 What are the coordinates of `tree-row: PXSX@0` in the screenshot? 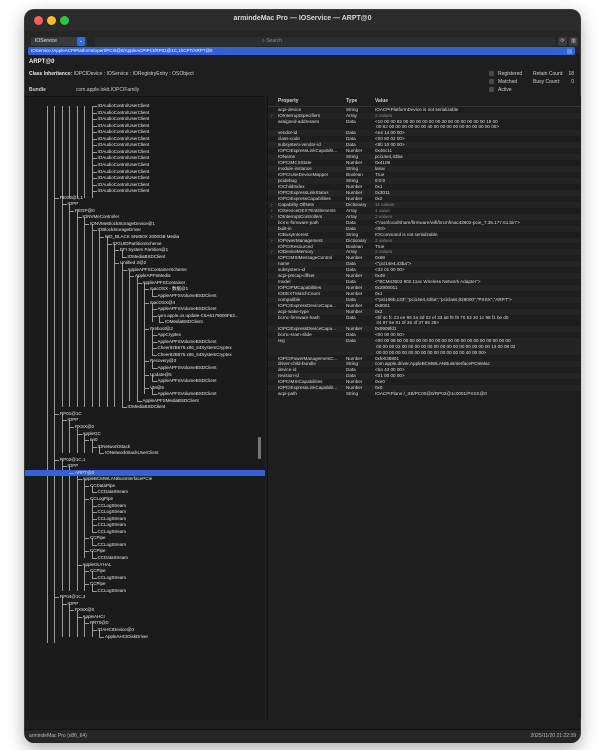 It's located at (145, 427).